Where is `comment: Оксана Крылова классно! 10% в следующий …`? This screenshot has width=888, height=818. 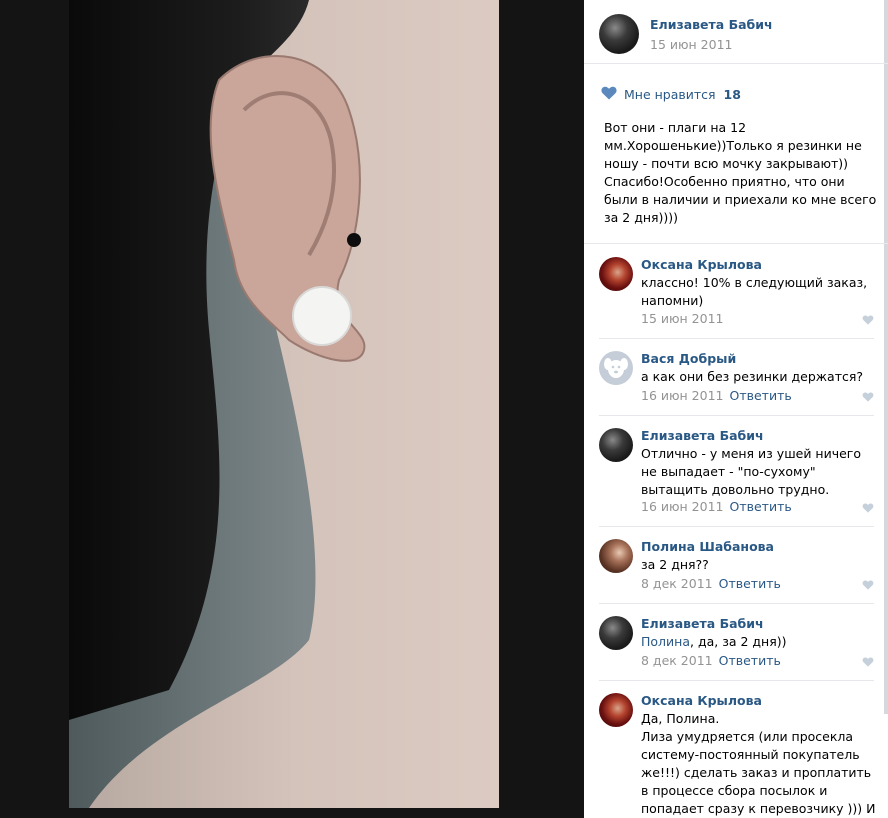 comment: Оксана Крылова классно! 10% в следующий … is located at coordinates (736, 291).